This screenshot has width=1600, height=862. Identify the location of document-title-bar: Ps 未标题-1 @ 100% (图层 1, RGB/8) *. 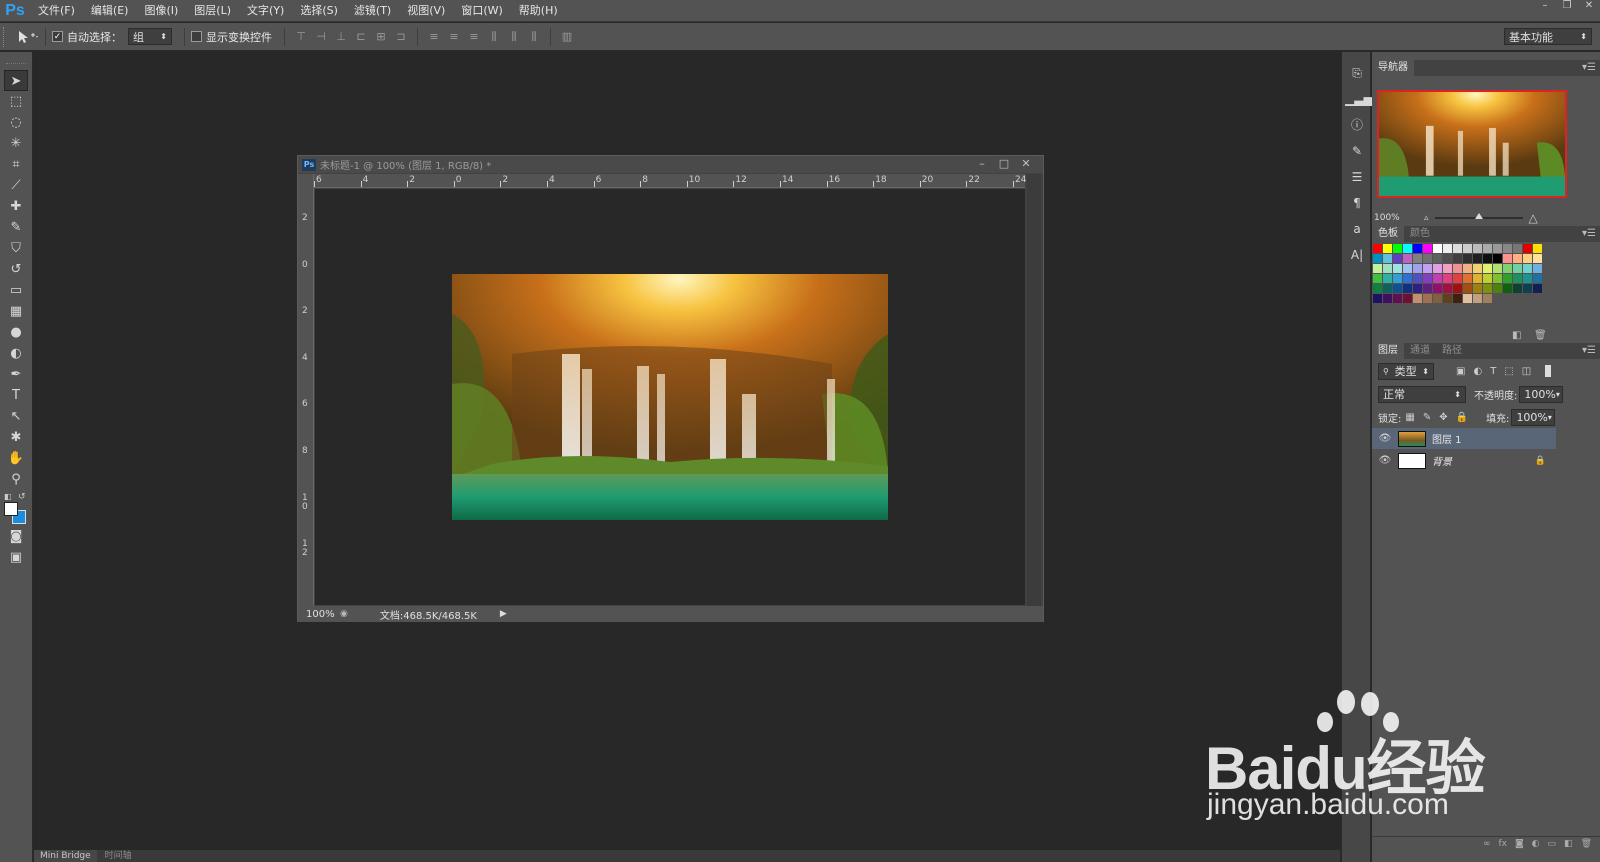
(670, 164).